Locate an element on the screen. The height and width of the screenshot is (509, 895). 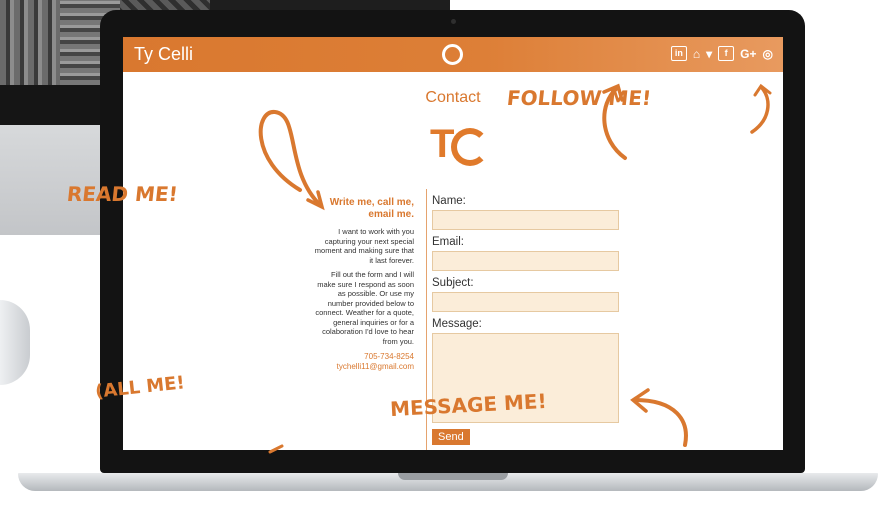
read-arrow-icon is located at coordinates (290, 158).